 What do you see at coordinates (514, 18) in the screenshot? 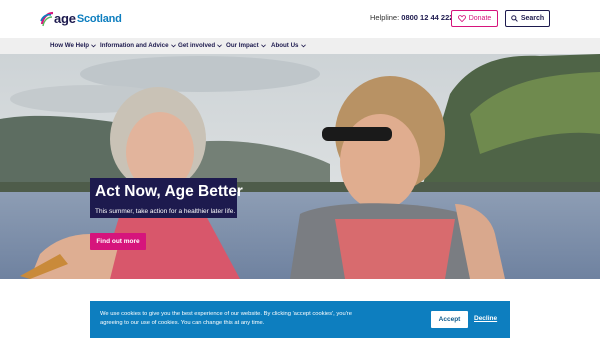
I see `search-icon` at bounding box center [514, 18].